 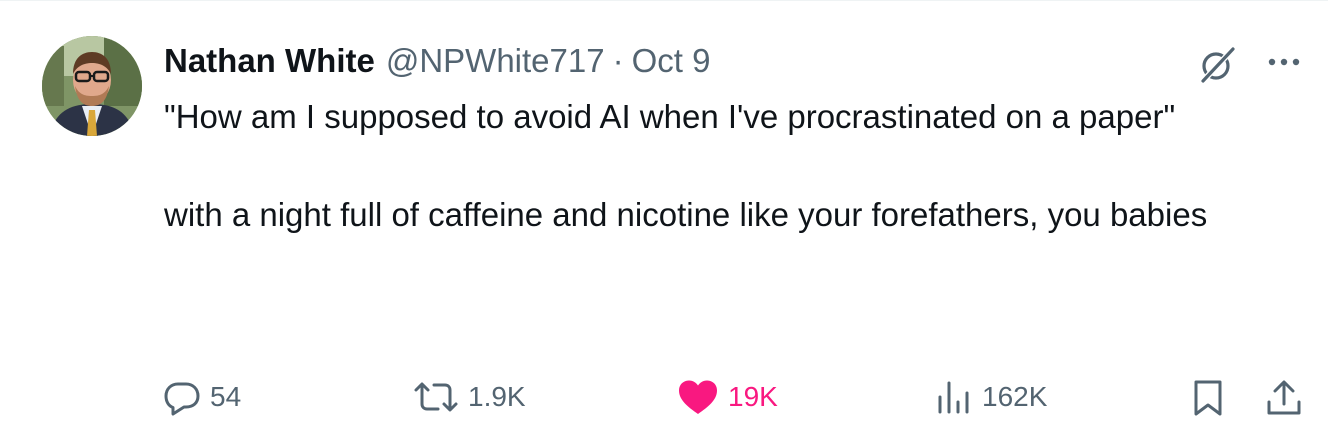 I want to click on views-count: 162K, so click(x=1015, y=396).